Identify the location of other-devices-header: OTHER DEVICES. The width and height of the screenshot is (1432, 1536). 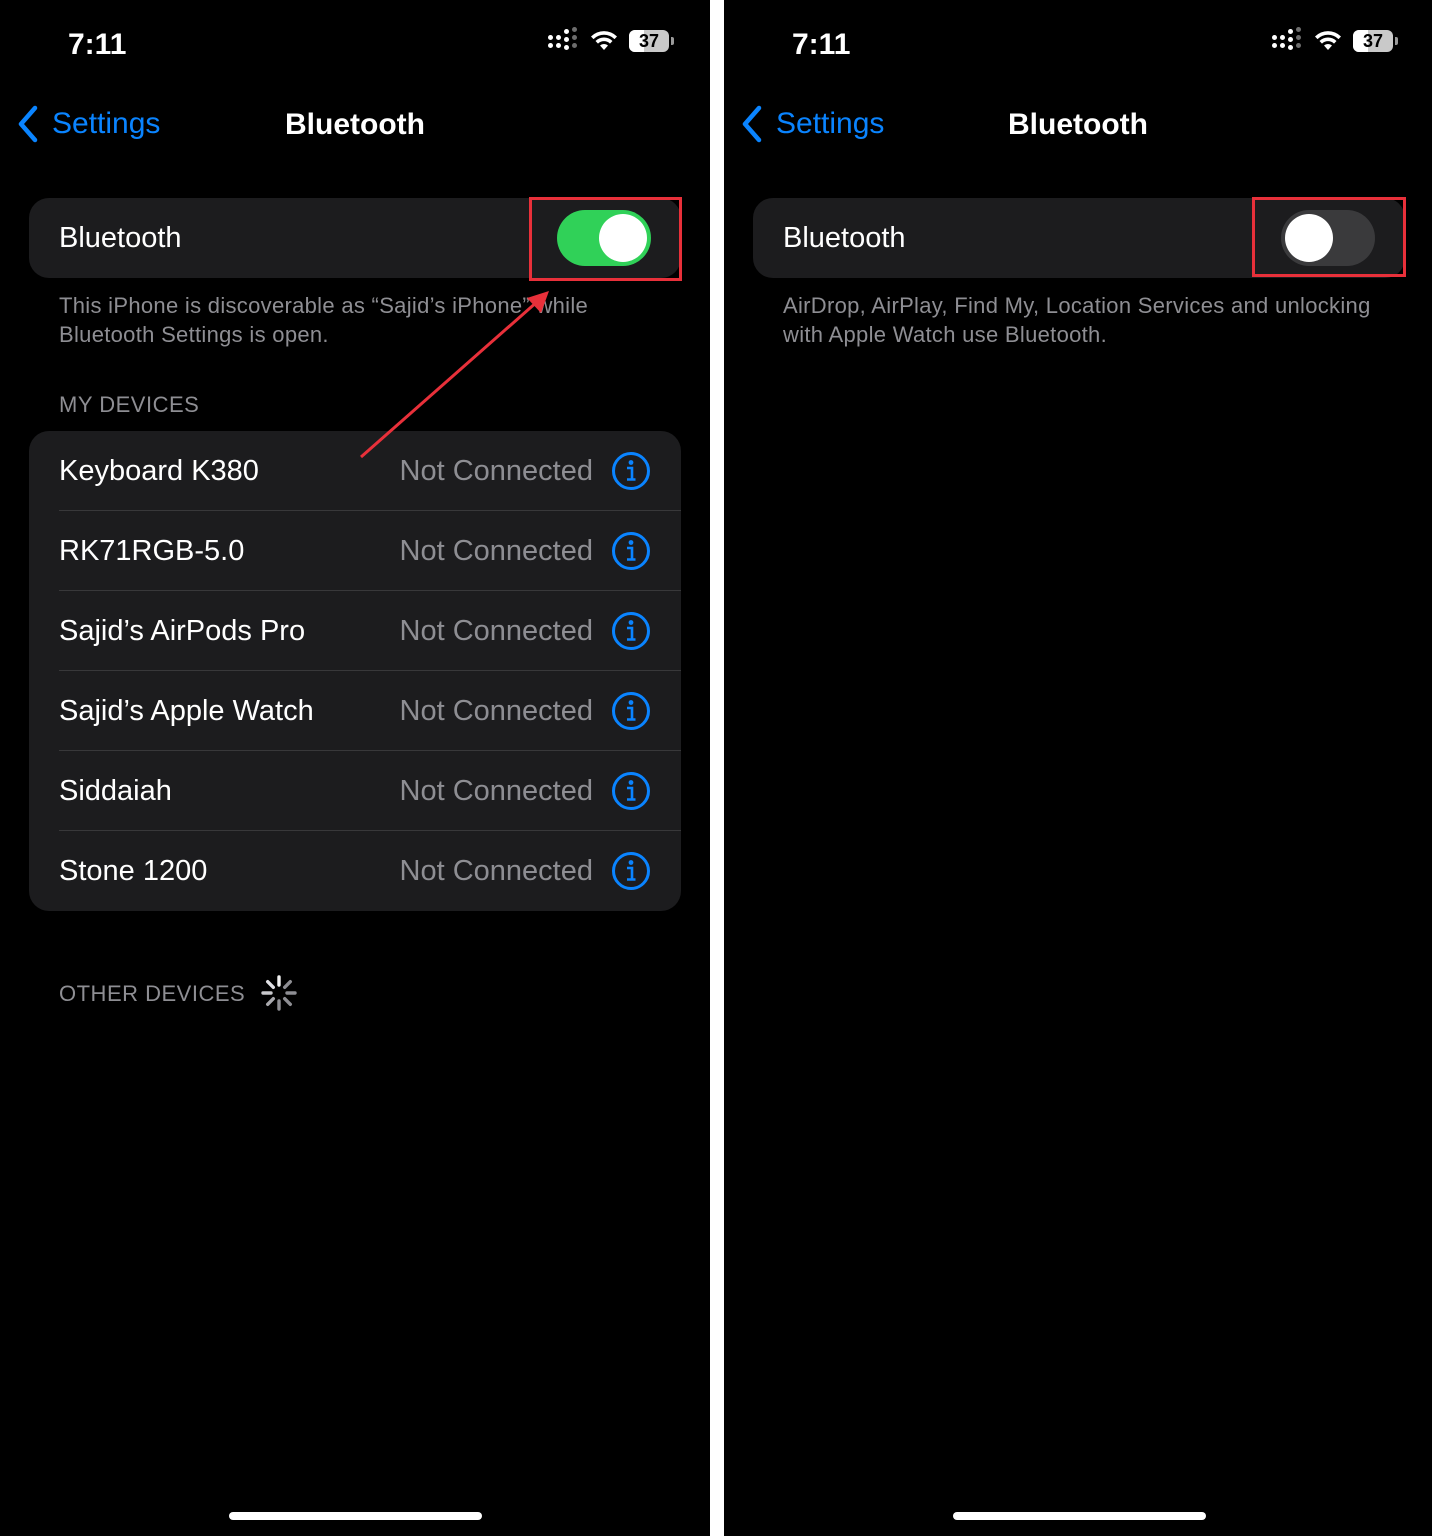
(152, 993).